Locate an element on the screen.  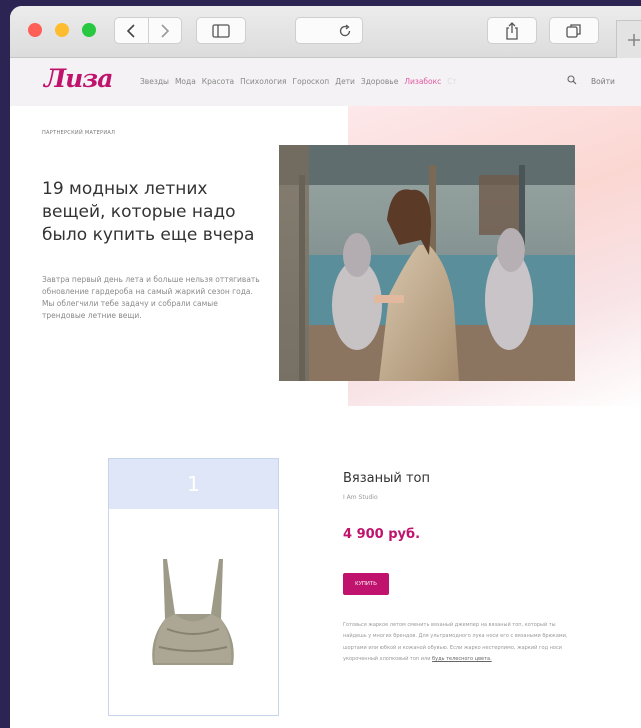
new-tab-button is located at coordinates (628, 39).